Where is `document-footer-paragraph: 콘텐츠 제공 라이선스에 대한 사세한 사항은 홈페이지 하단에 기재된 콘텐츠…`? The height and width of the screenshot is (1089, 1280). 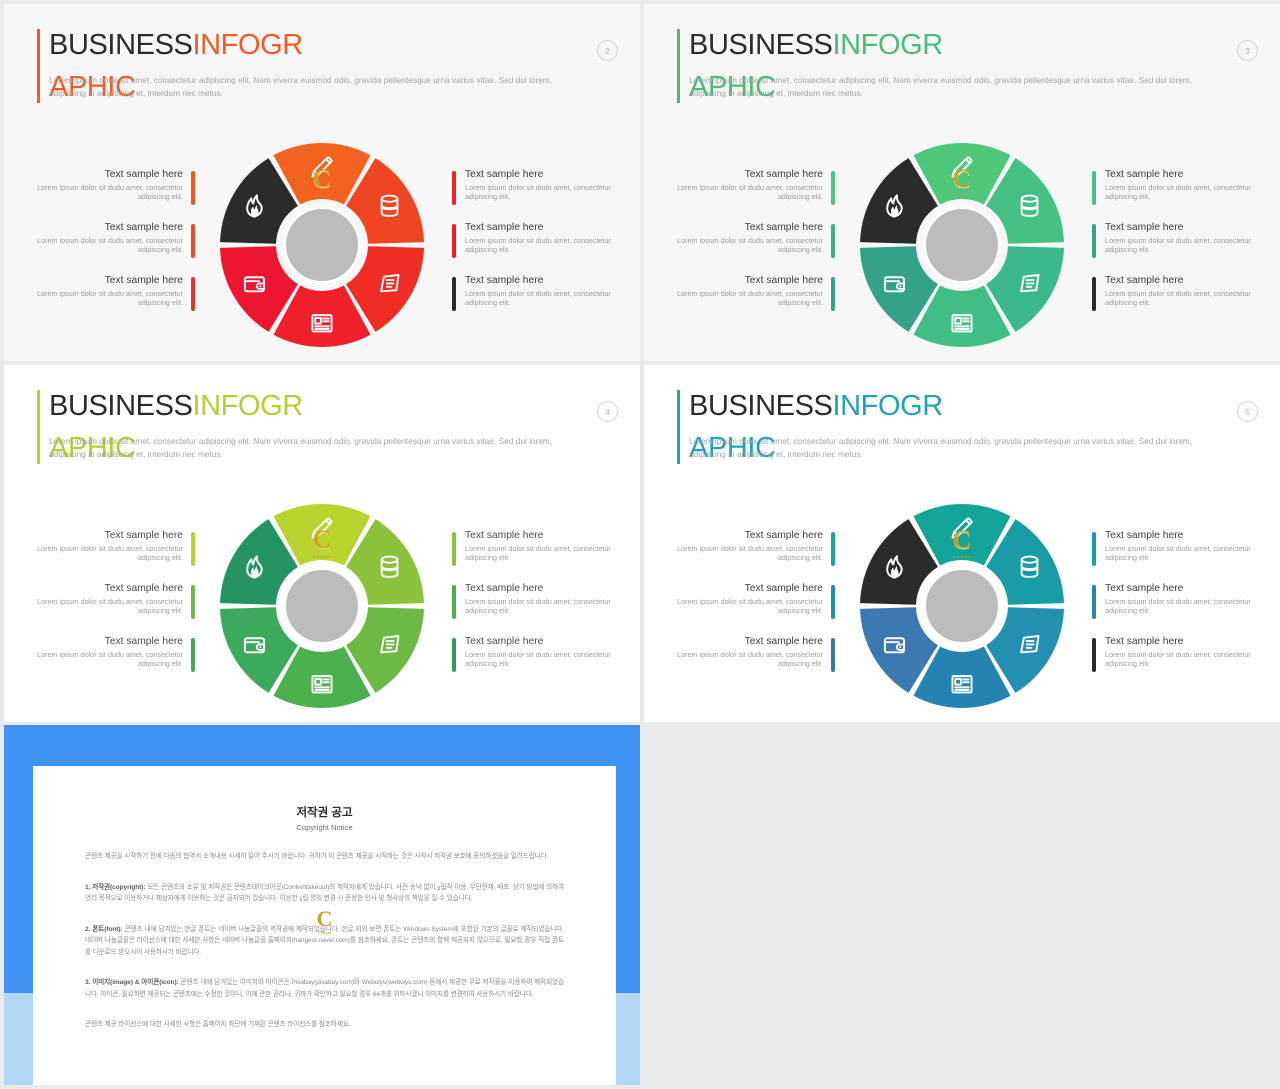
document-footer-paragraph: 콘텐츠 제공 라이선스에 대한 사세한 사항은 홈페이지 하단에 기재된 콘텐츠… is located at coordinates (218, 1024).